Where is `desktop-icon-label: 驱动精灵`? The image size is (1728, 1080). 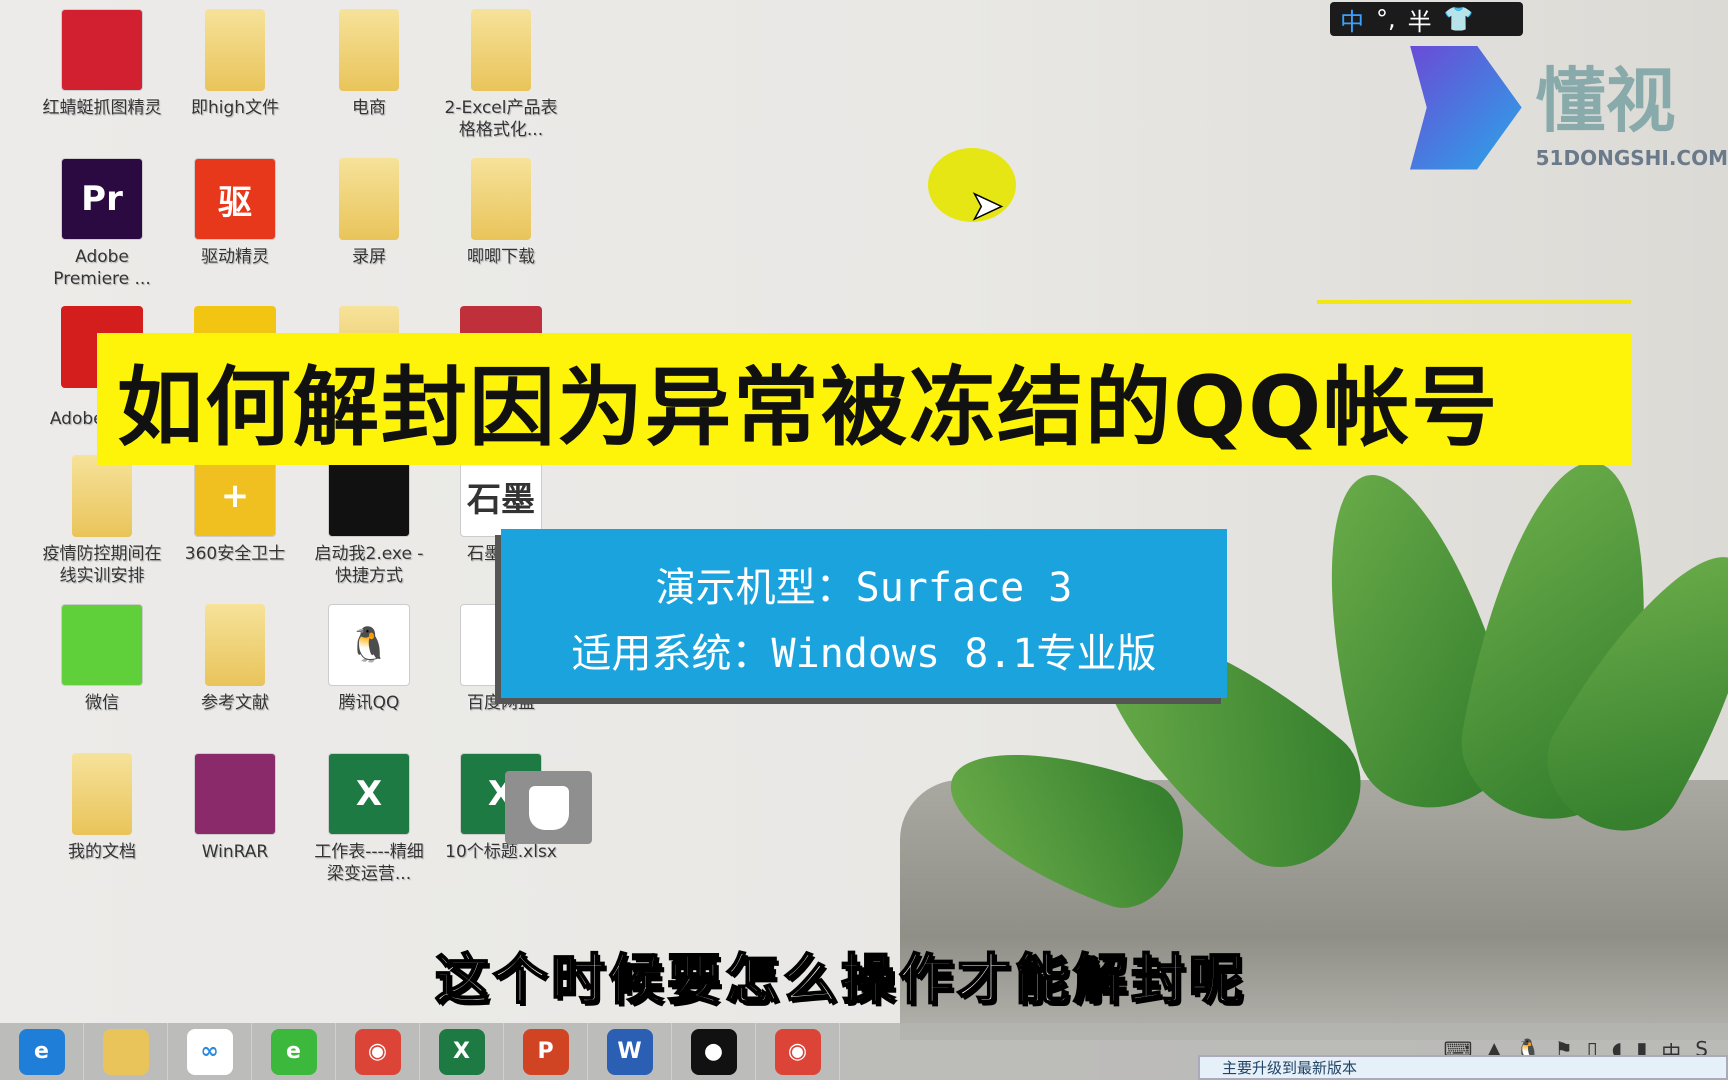 desktop-icon-label: 驱动精灵 is located at coordinates (235, 257).